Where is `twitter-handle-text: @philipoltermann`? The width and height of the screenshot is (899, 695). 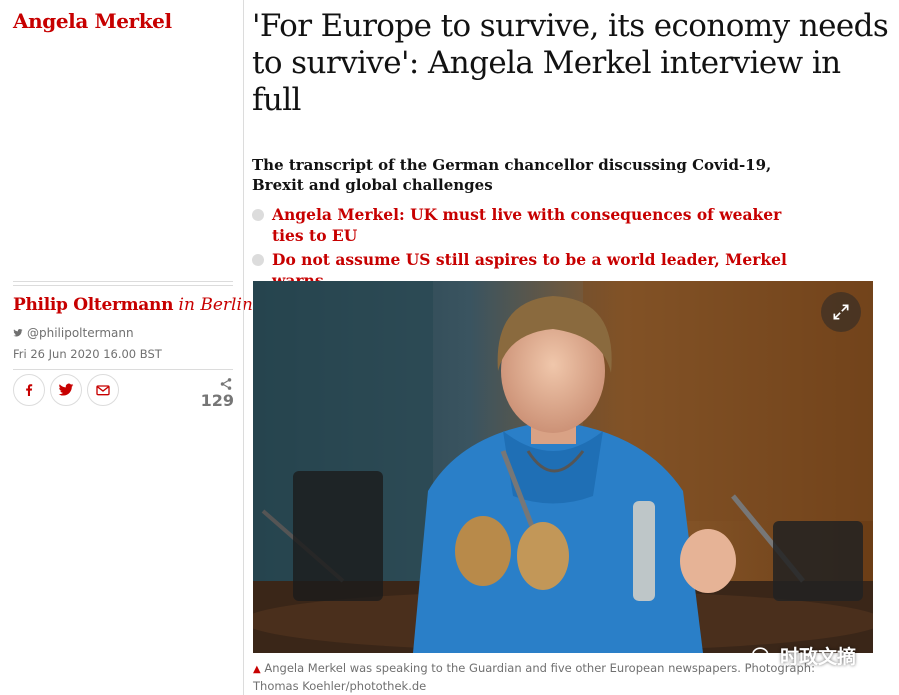 twitter-handle-text: @philipoltermann is located at coordinates (80, 333).